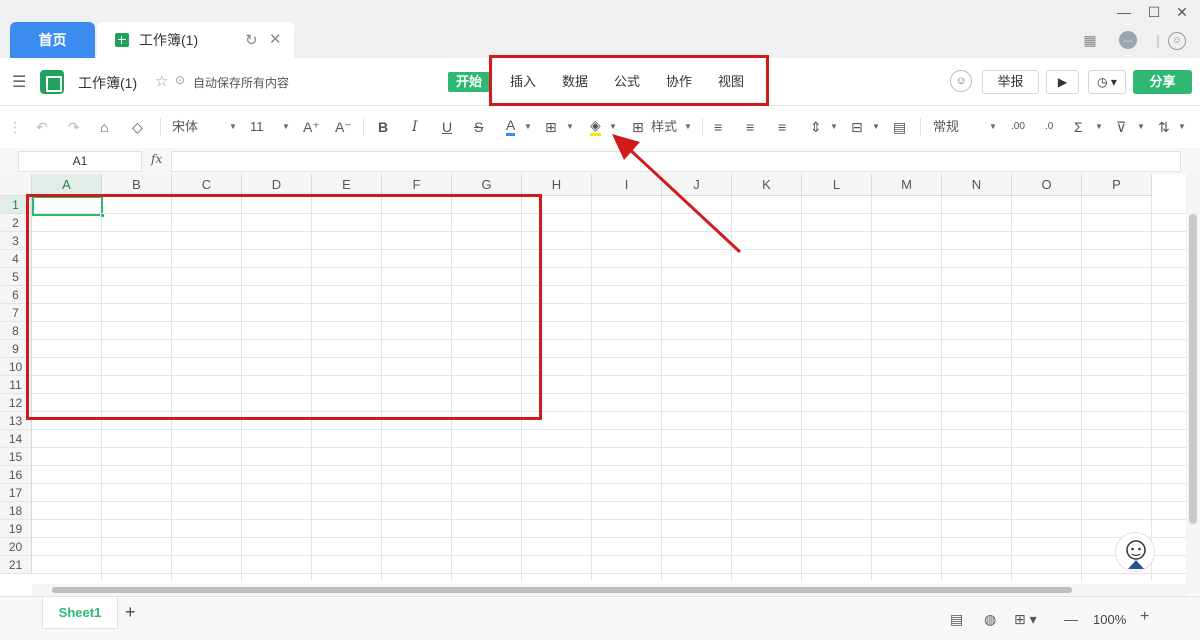  I want to click on borders-icon: ⊞, so click(551, 127).